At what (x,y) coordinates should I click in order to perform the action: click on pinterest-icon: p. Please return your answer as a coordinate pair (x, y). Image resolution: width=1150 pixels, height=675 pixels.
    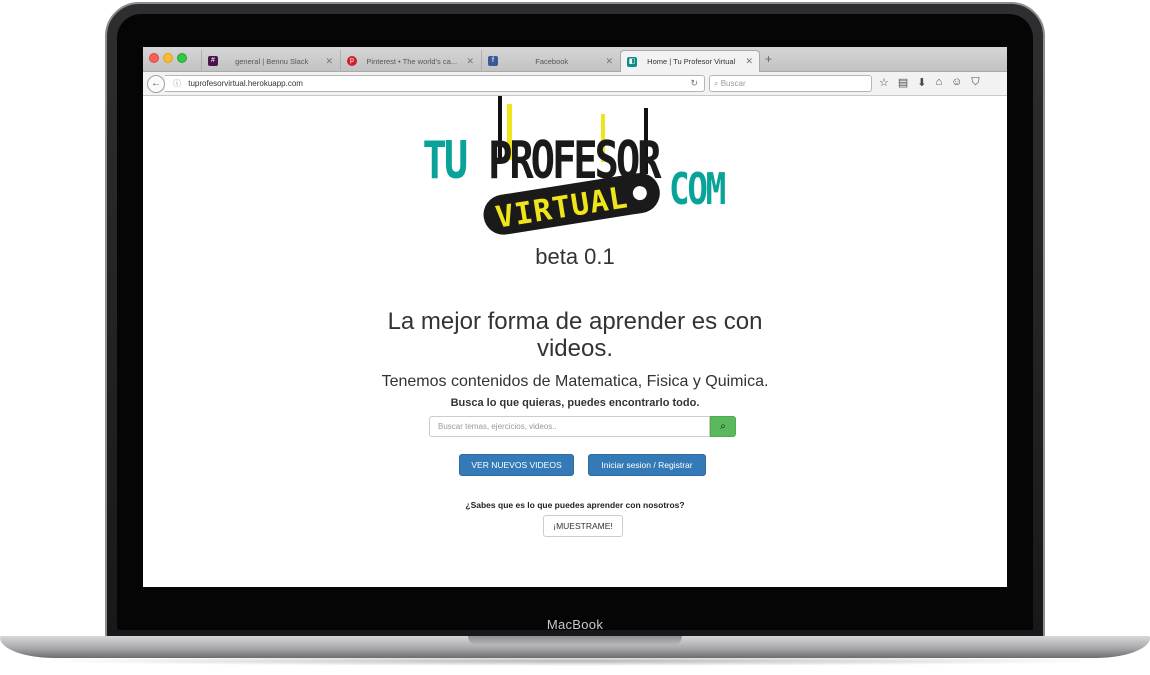
    Looking at the image, I should click on (352, 61).